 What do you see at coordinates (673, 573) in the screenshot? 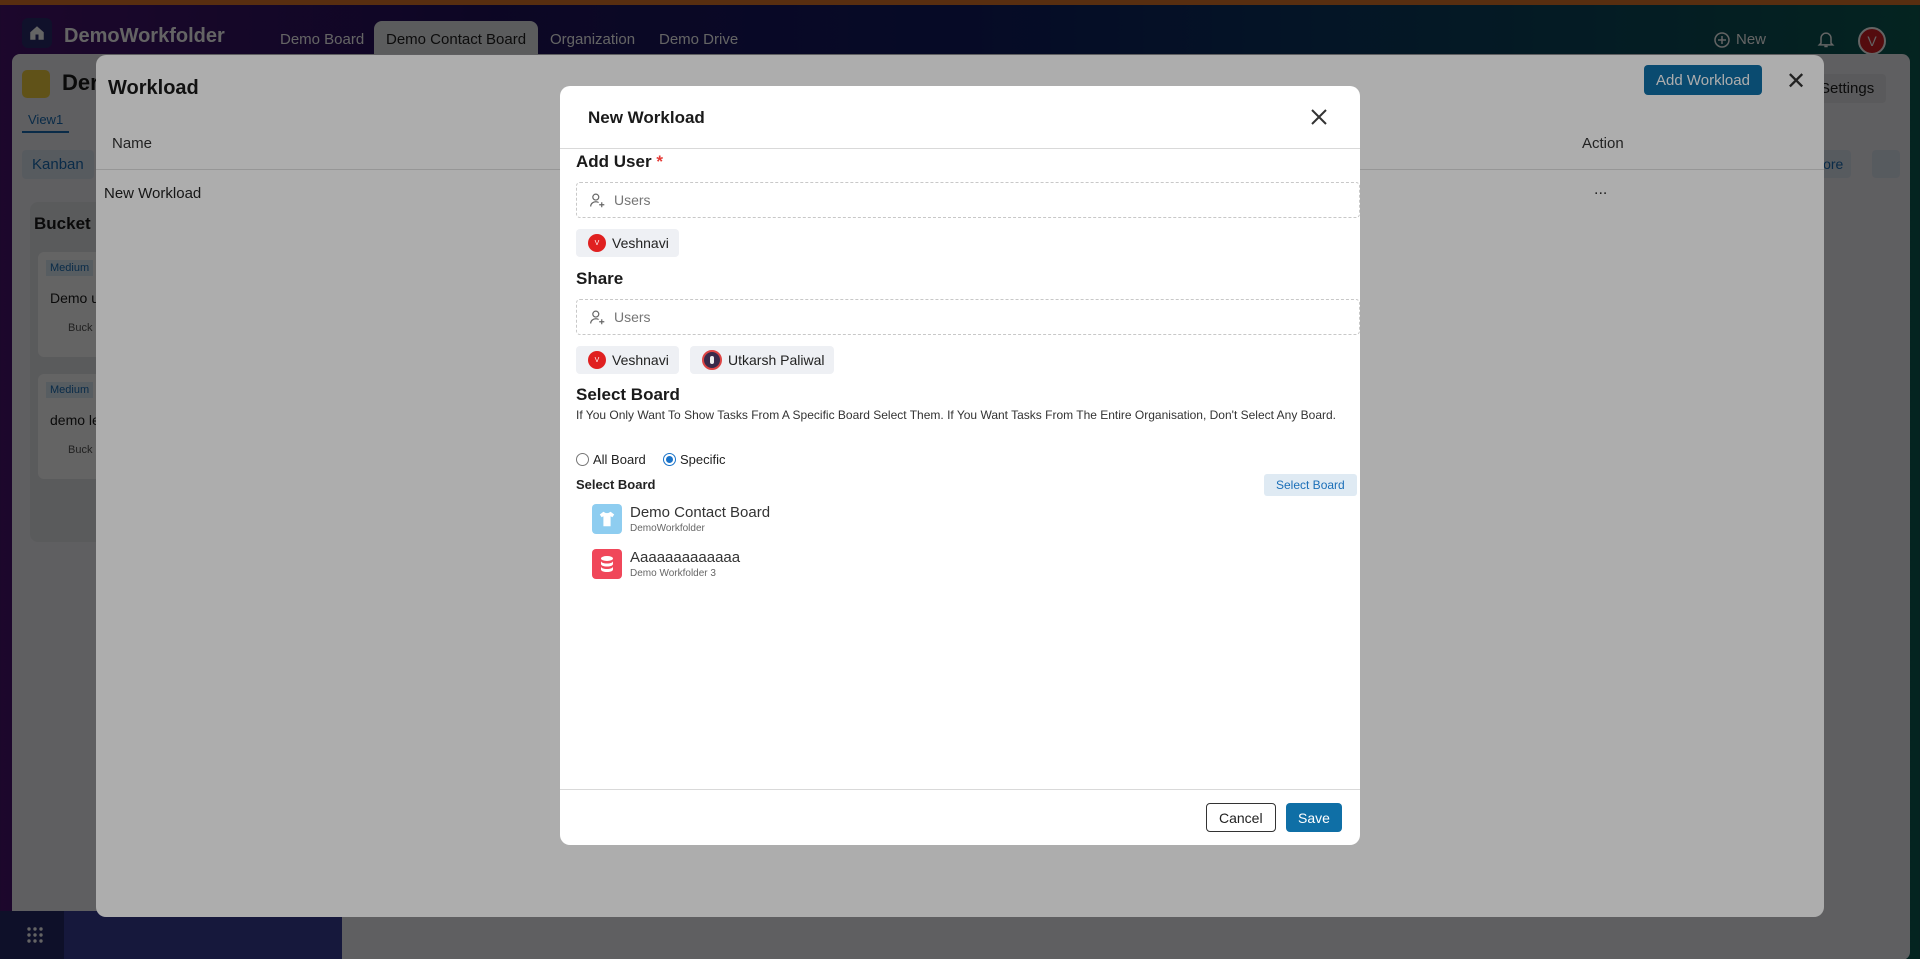
I see `board-org: Demo Workfolder 3` at bounding box center [673, 573].